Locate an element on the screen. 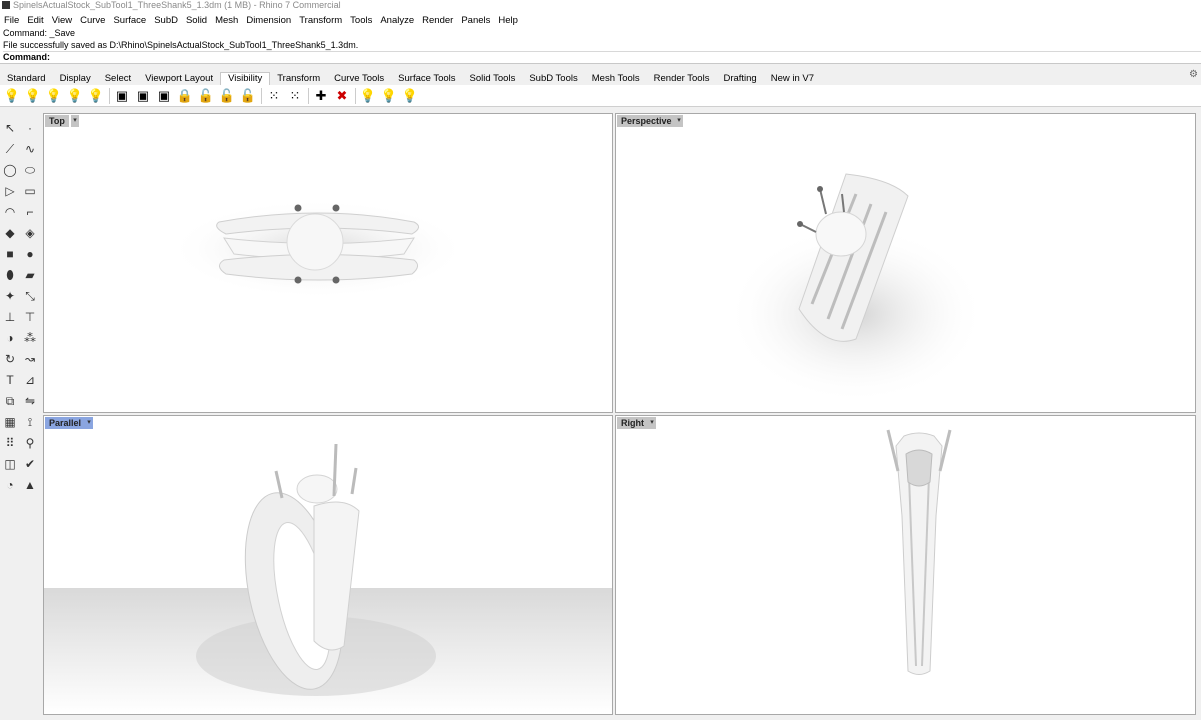  render-icon: ◔ is located at coordinates (10, 485).